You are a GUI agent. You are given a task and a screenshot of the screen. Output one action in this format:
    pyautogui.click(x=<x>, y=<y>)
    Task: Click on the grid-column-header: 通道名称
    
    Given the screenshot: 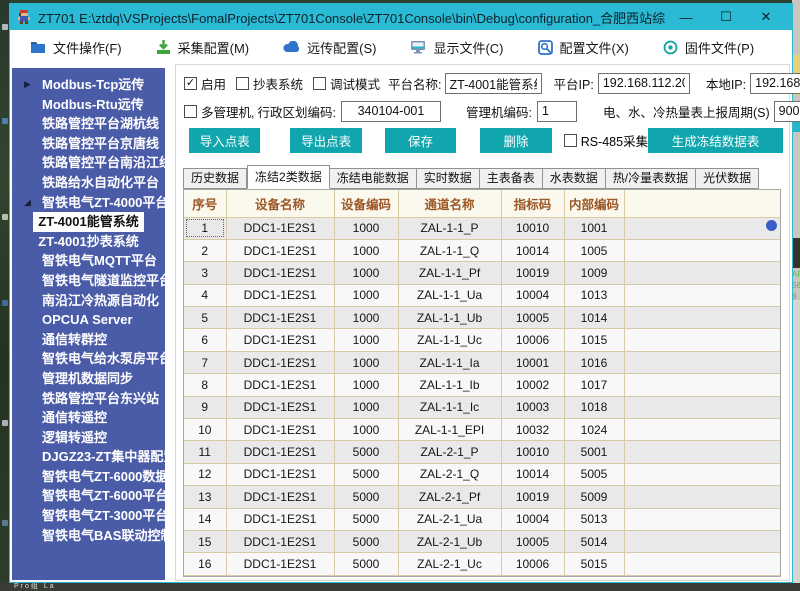 What is the action you would take?
    pyautogui.click(x=449, y=204)
    